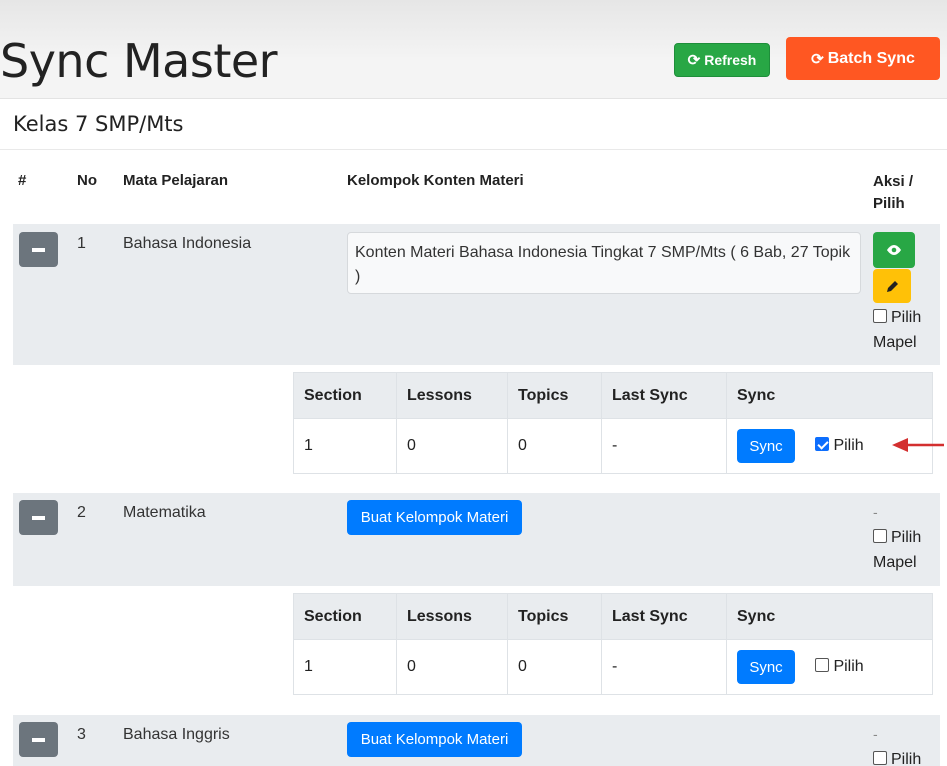 The height and width of the screenshot is (766, 947). I want to click on col-aksi-line1: Aksi /, so click(893, 181).